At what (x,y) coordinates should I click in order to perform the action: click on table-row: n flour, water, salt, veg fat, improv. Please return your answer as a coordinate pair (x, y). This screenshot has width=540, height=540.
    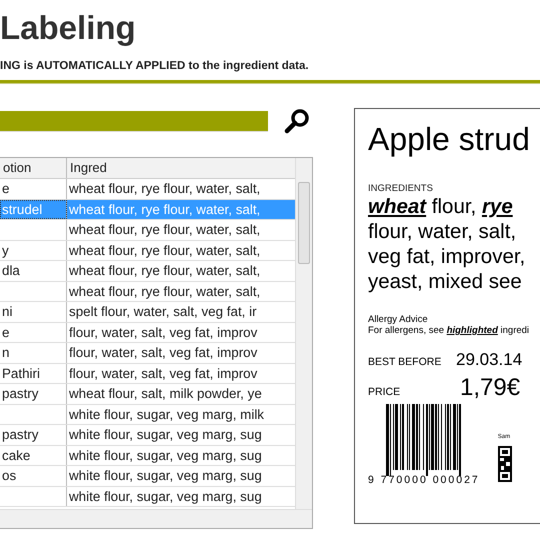
    Looking at the image, I should click on (147, 353).